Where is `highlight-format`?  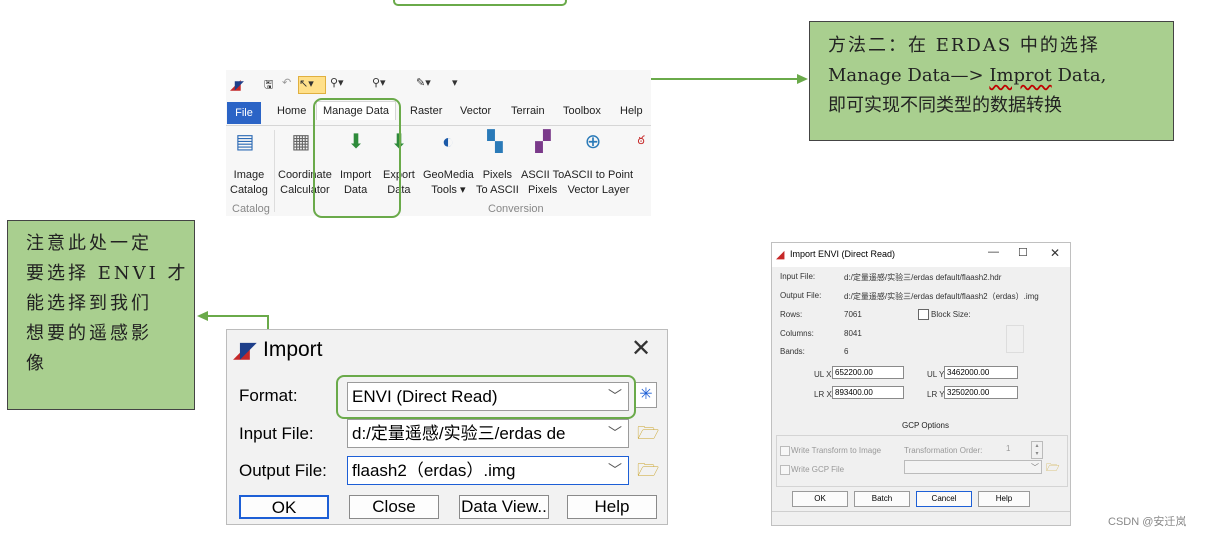 highlight-format is located at coordinates (486, 397).